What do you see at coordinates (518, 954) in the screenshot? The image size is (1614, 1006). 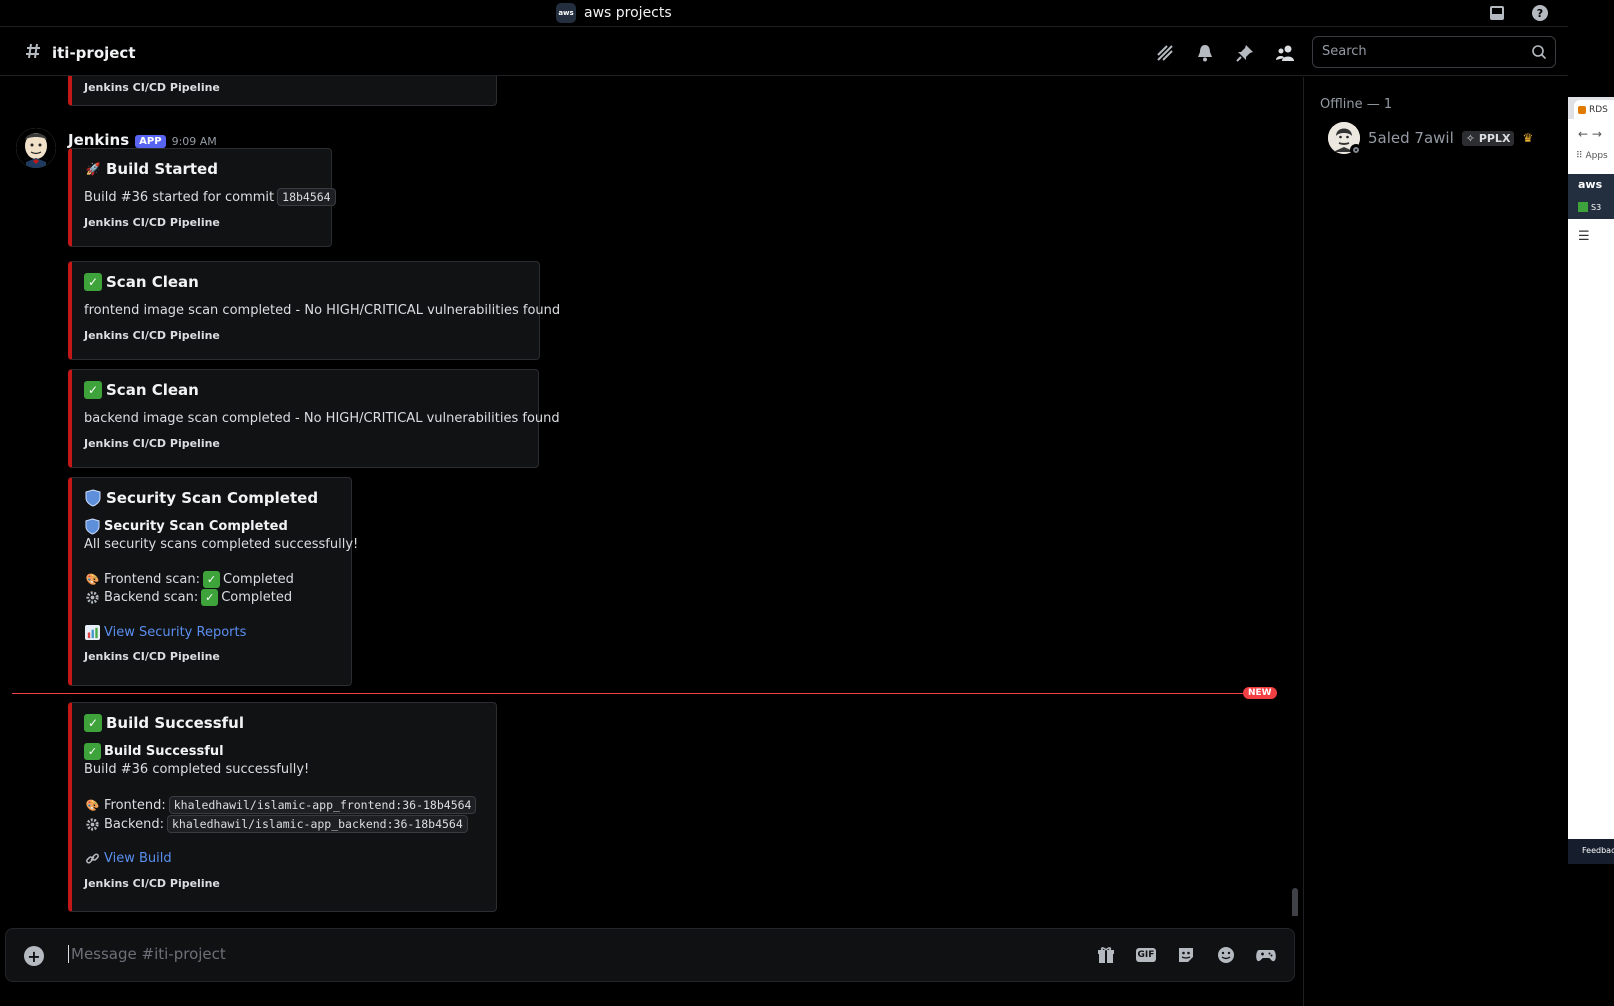 I see `message-input` at bounding box center [518, 954].